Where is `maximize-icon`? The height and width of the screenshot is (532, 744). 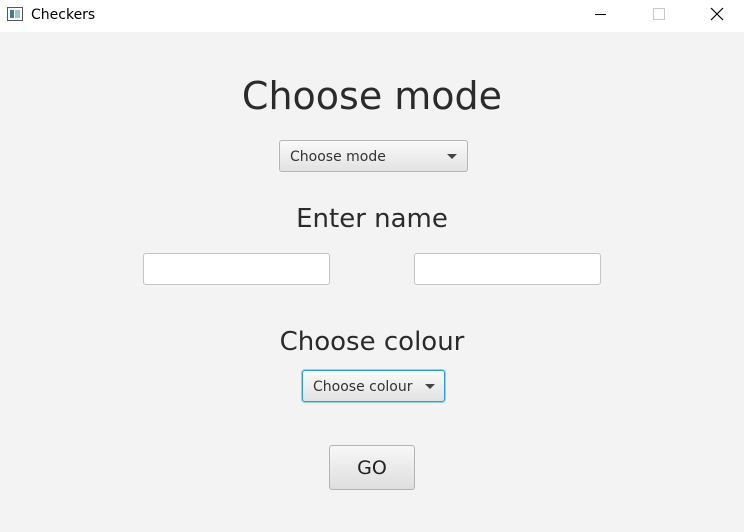 maximize-icon is located at coordinates (659, 14).